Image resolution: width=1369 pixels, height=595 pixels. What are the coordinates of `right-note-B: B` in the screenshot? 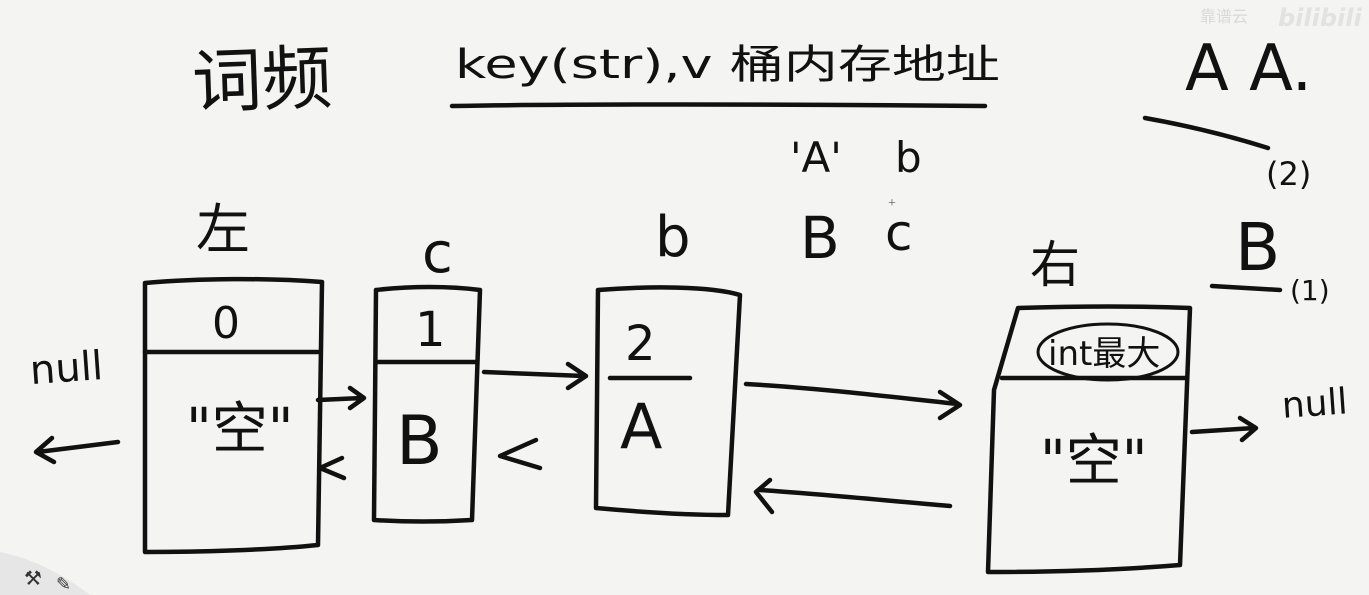 It's located at (1257, 247).